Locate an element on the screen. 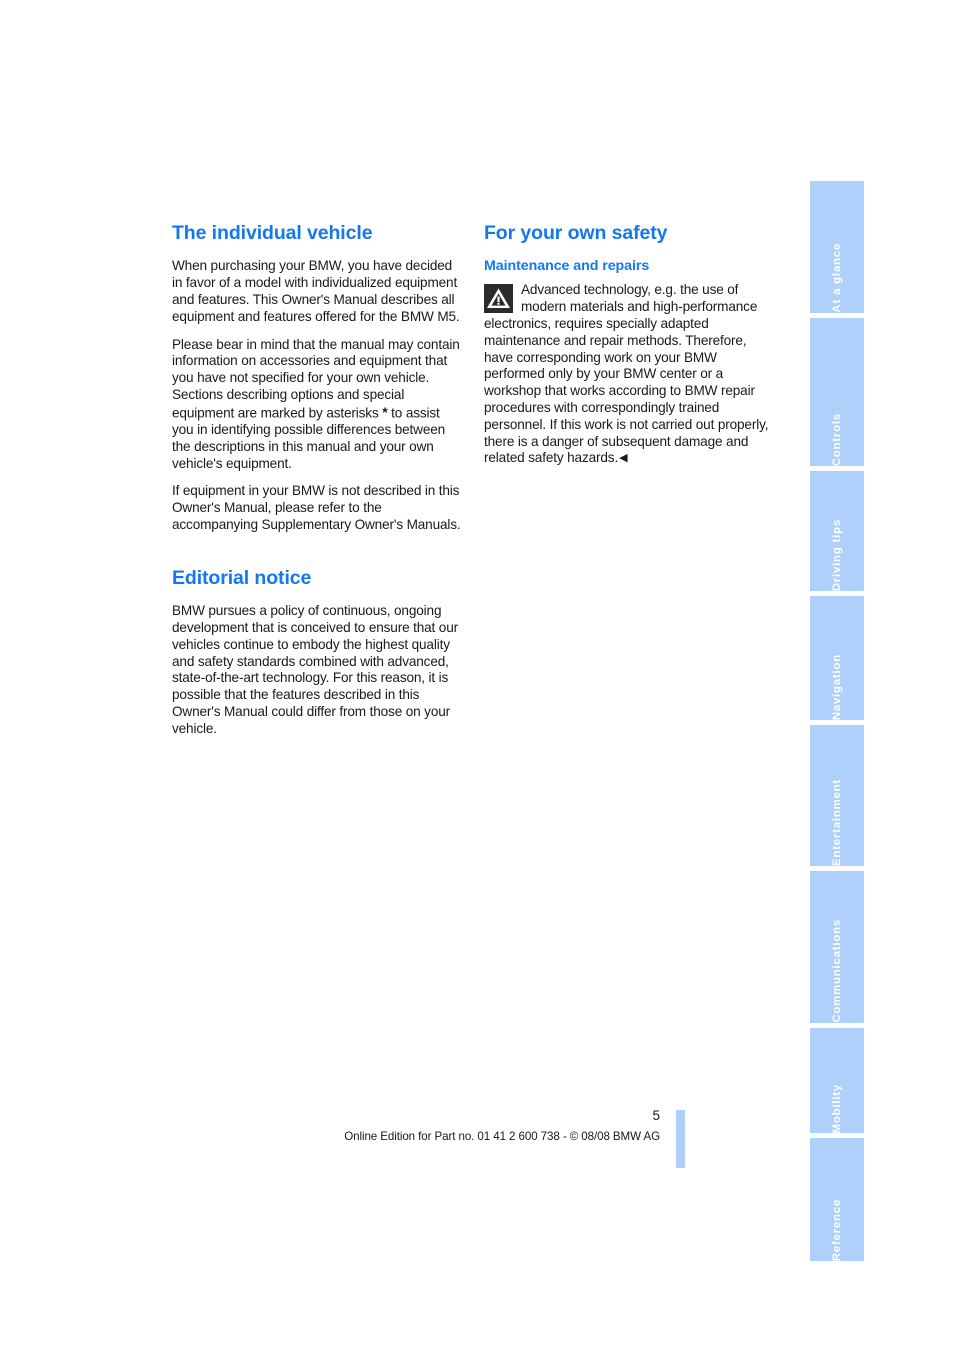  tab-communications: Communications is located at coordinates (837, 947).